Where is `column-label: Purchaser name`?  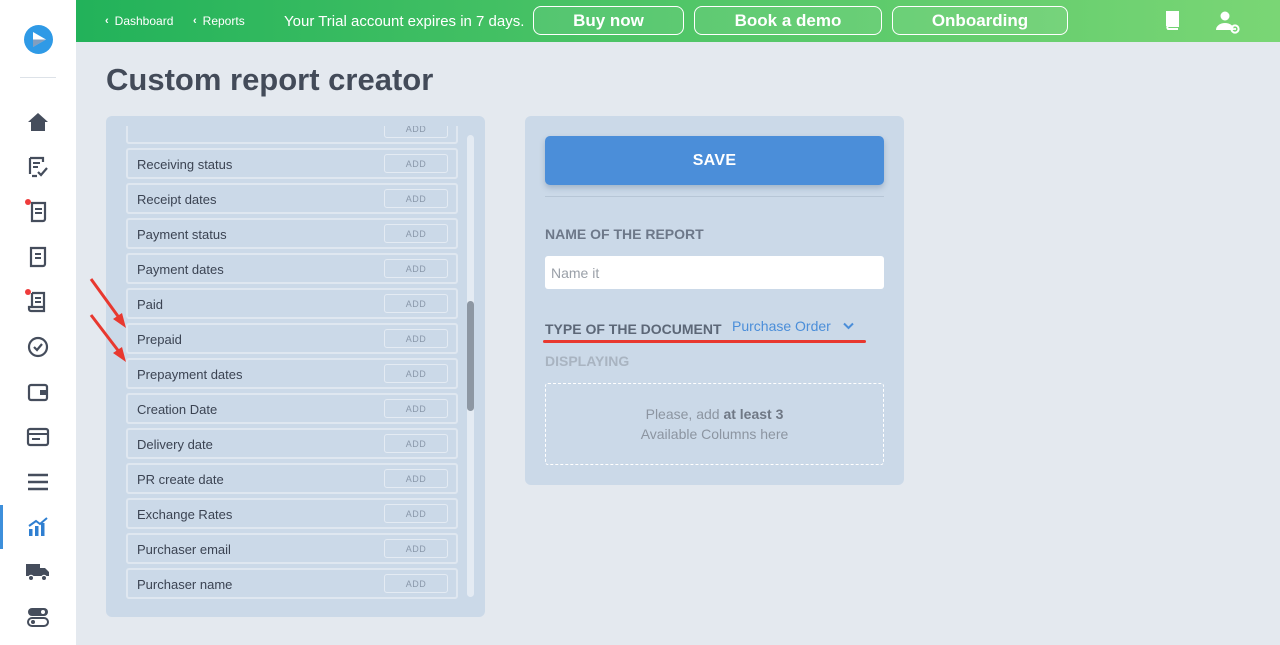
column-label: Purchaser name is located at coordinates (185, 584).